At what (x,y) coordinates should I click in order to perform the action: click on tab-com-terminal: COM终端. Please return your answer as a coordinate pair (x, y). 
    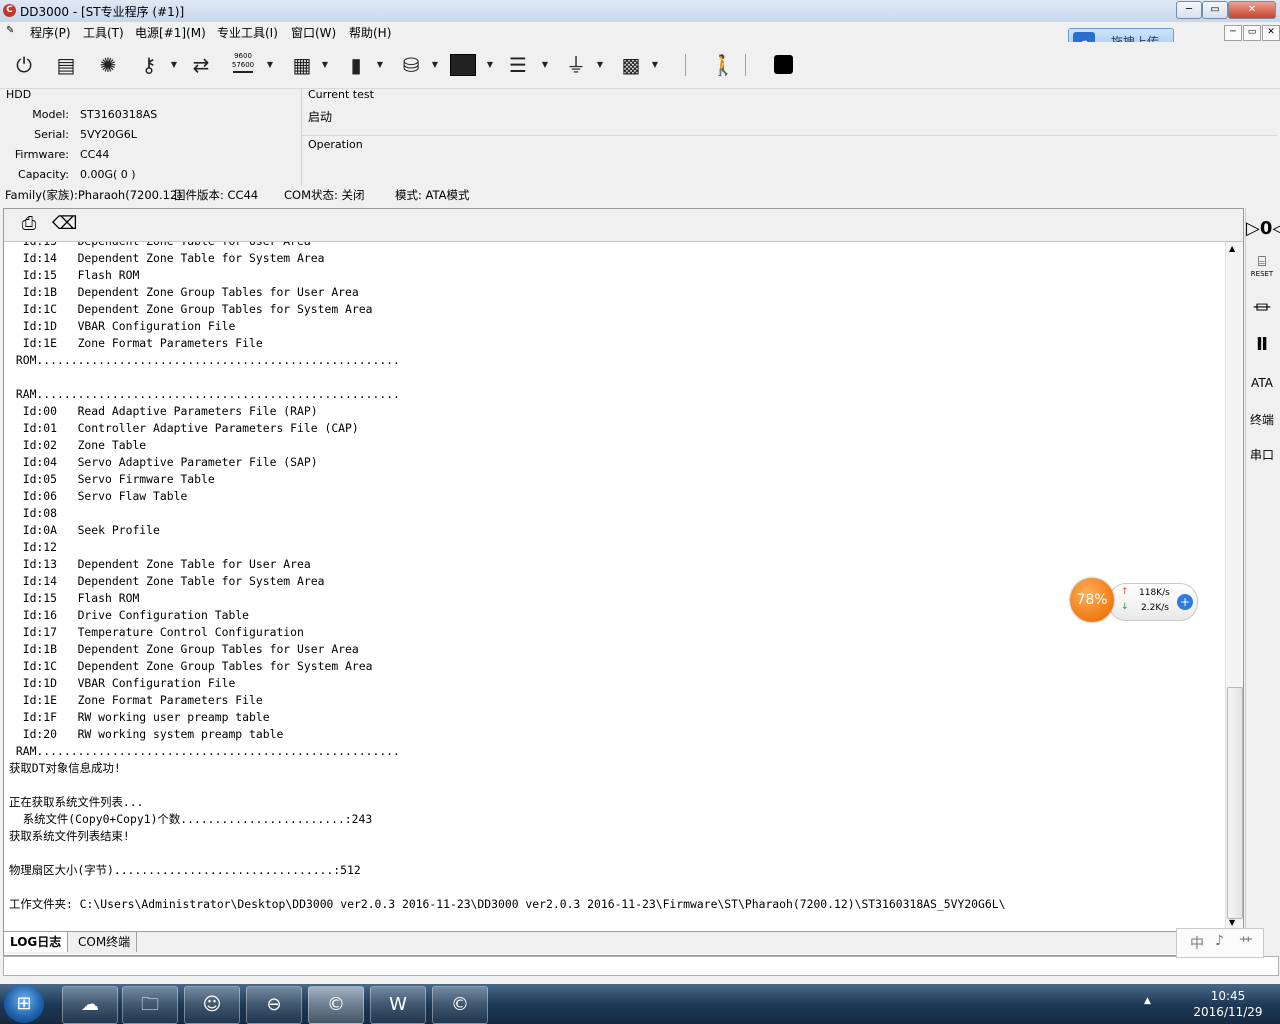
    Looking at the image, I should click on (105, 942).